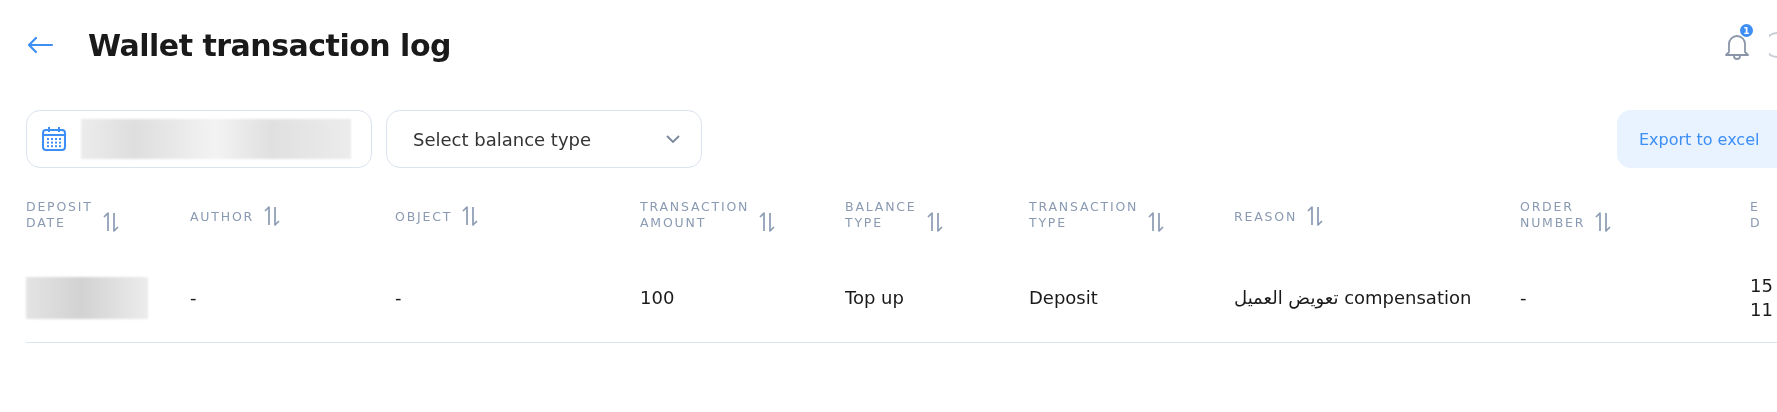  I want to click on column-header: OBJECT, so click(424, 217).